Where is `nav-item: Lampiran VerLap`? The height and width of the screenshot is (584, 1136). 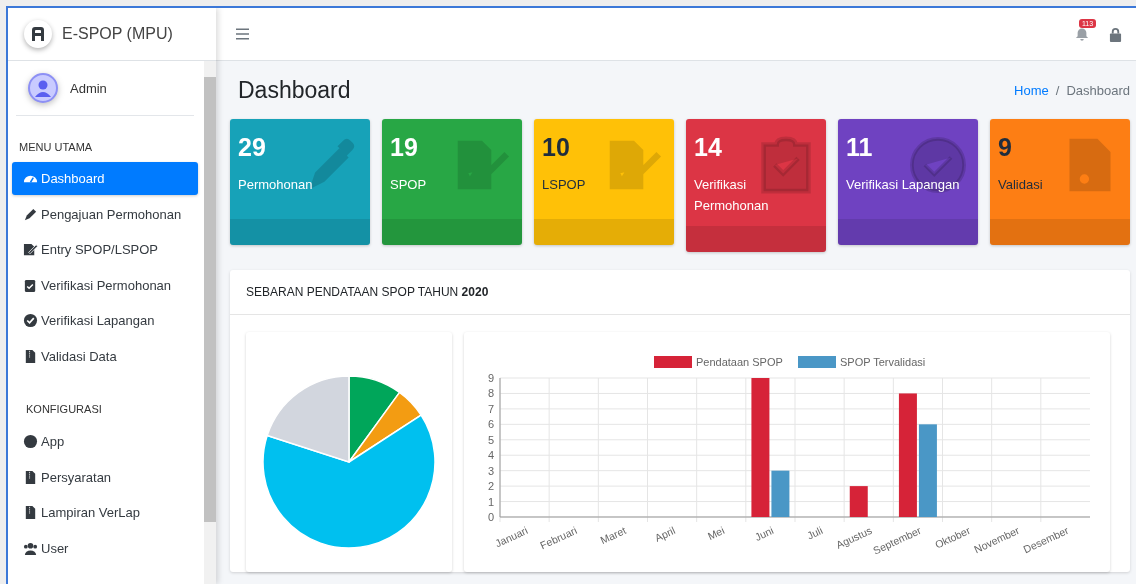 nav-item: Lampiran VerLap is located at coordinates (105, 512).